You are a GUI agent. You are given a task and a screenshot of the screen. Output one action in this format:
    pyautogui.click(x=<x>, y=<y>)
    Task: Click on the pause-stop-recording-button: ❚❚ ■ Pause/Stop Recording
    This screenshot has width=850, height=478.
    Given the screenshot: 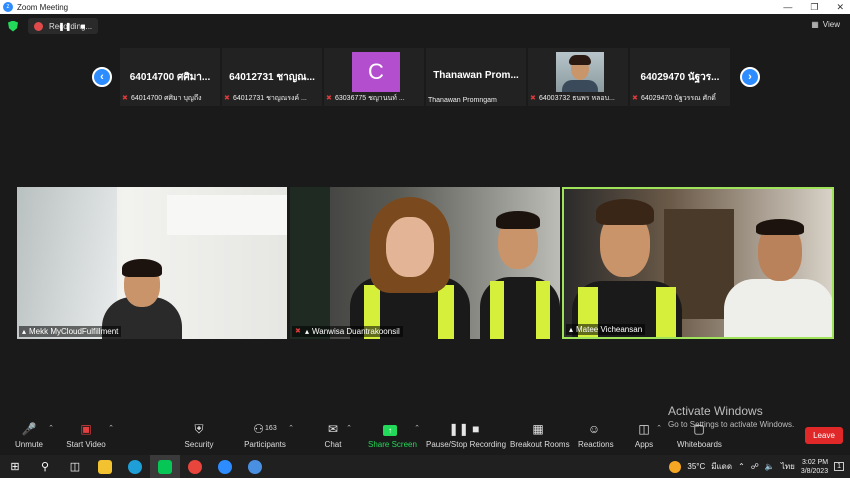 What is the action you would take?
    pyautogui.click(x=466, y=437)
    